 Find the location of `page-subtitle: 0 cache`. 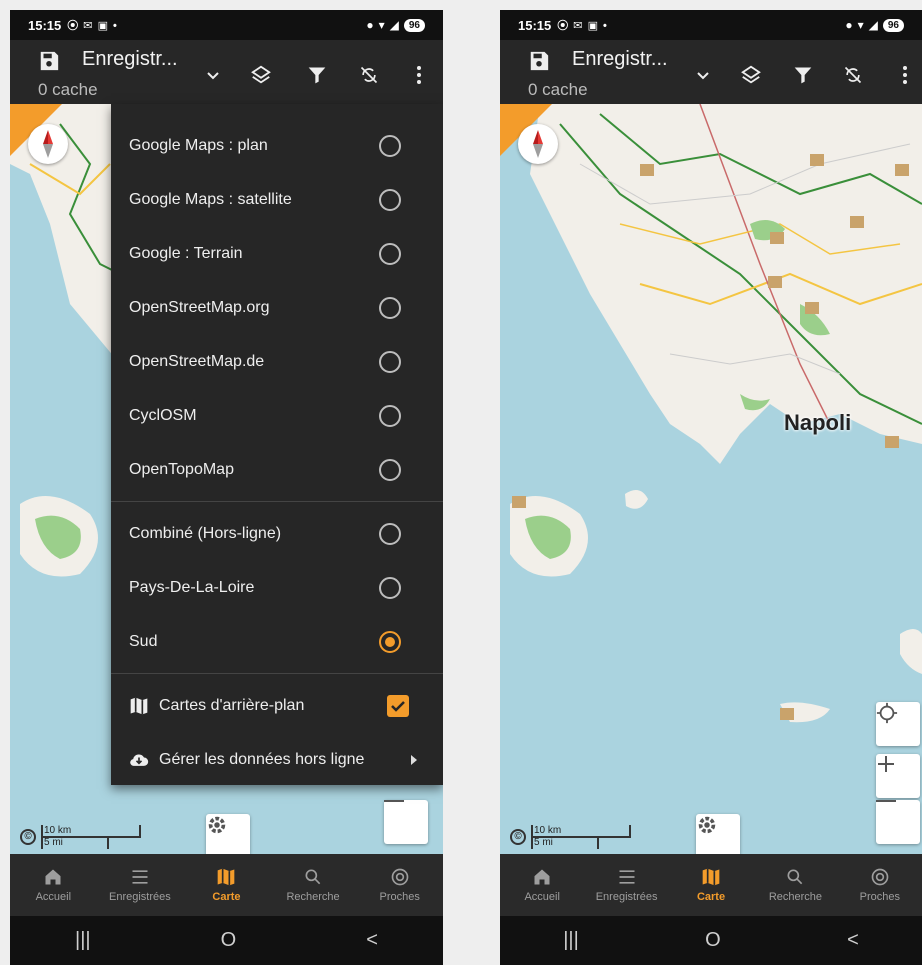

page-subtitle: 0 cache is located at coordinates (558, 89).